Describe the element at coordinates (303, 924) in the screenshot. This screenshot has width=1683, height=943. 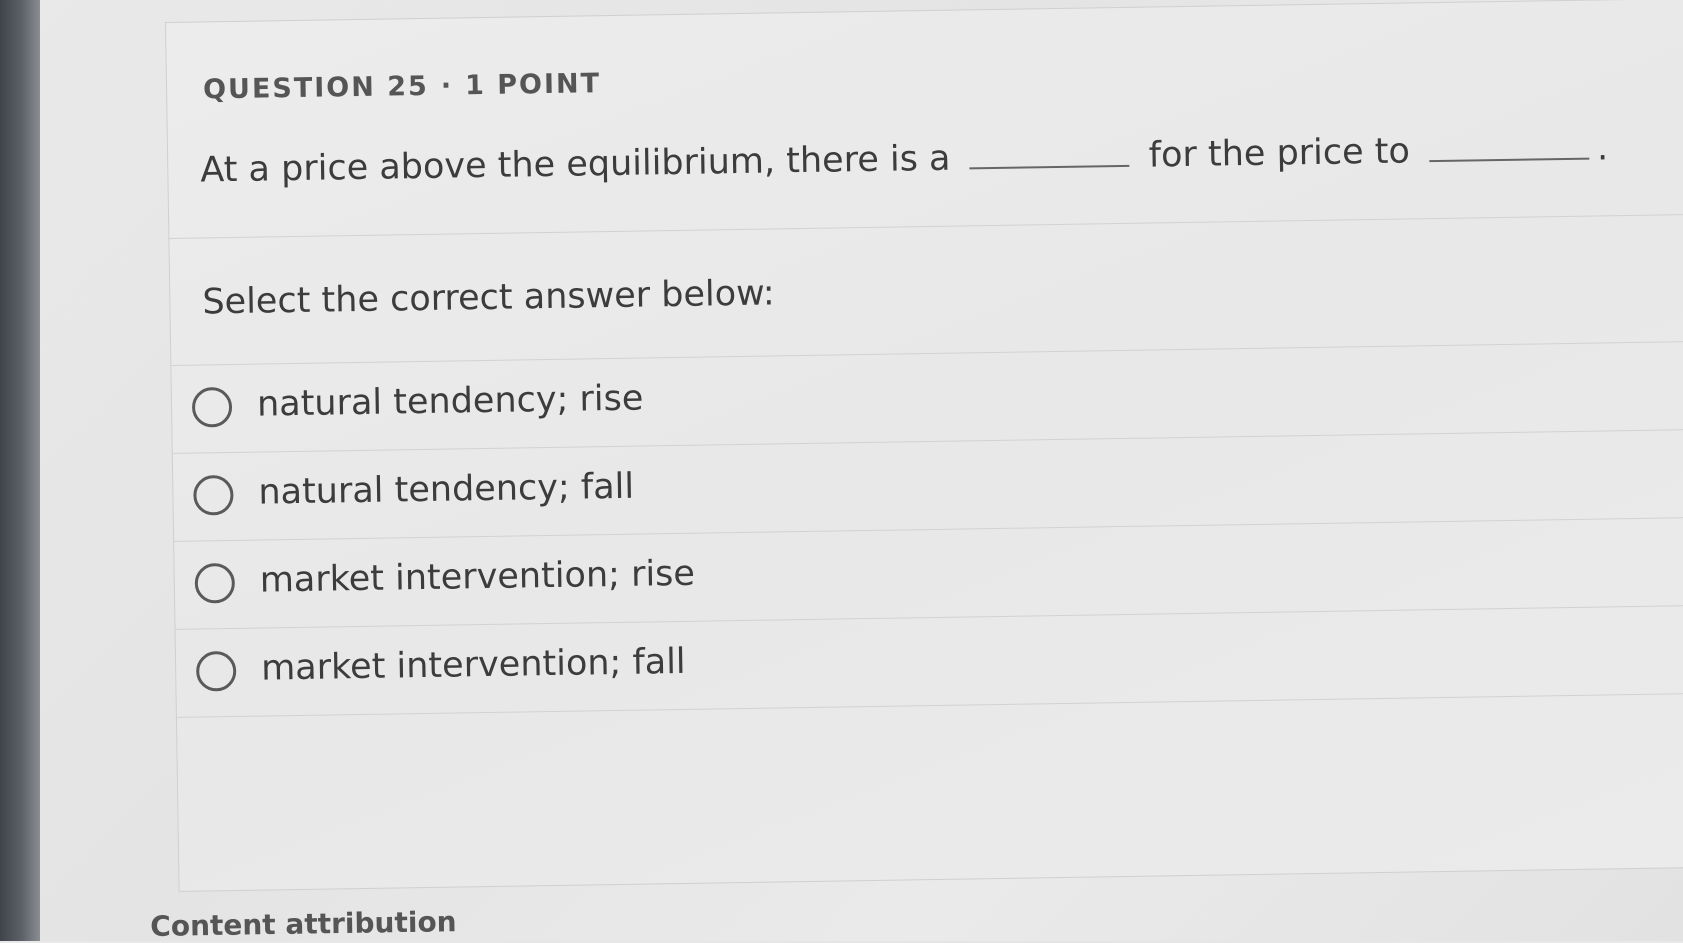
I see `content-attribution-link: Content attribution` at that location.